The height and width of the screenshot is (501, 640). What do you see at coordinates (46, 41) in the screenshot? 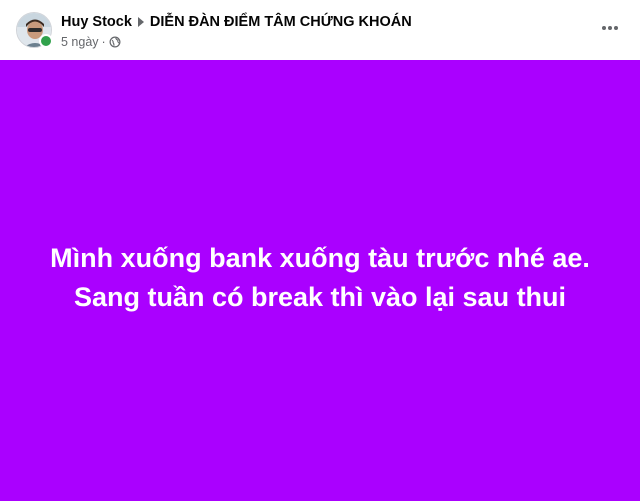
I see `online-status-dot` at bounding box center [46, 41].